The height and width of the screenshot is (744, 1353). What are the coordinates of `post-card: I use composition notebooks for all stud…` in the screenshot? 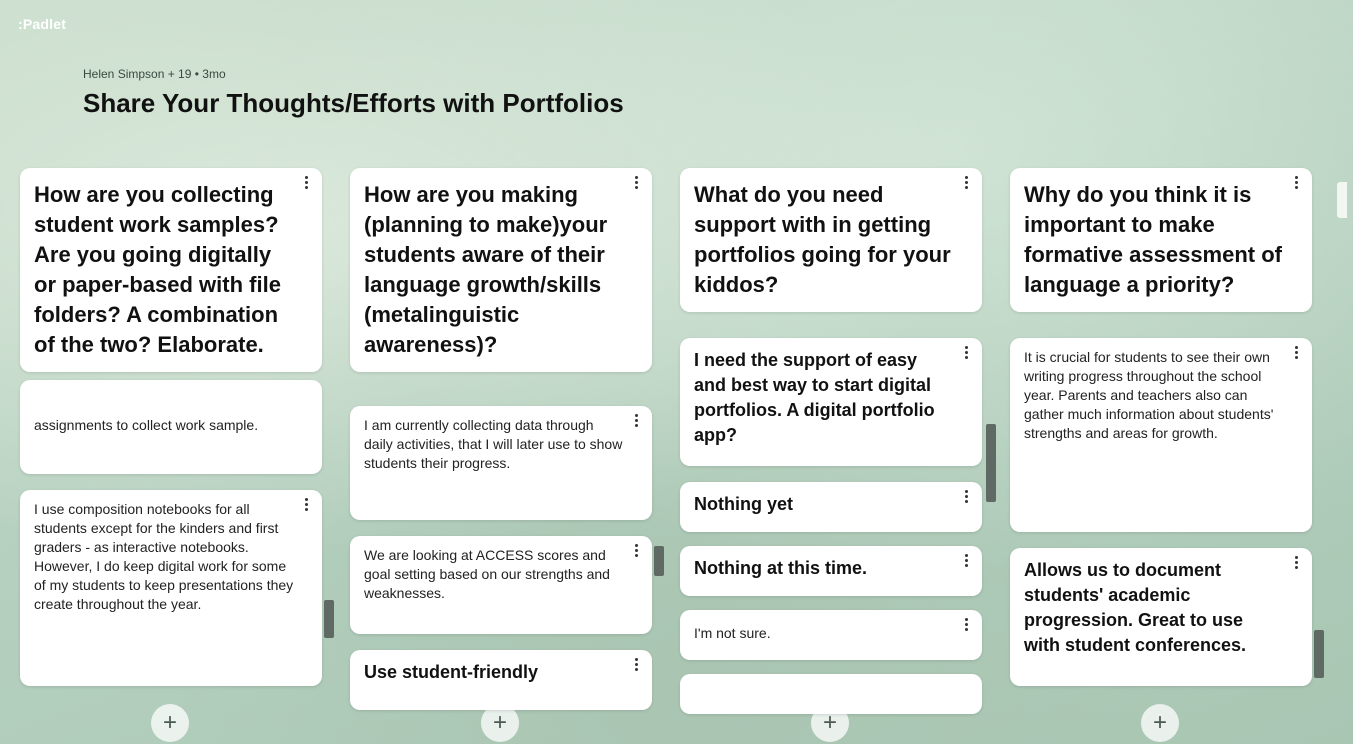 It's located at (171, 588).